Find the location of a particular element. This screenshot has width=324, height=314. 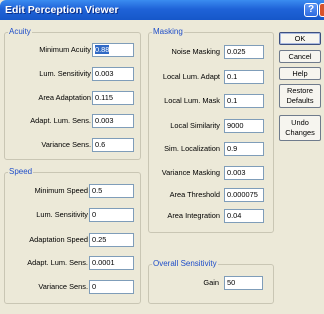

acuity-adapt-lum-sens-input: 0.003 is located at coordinates (113, 121).